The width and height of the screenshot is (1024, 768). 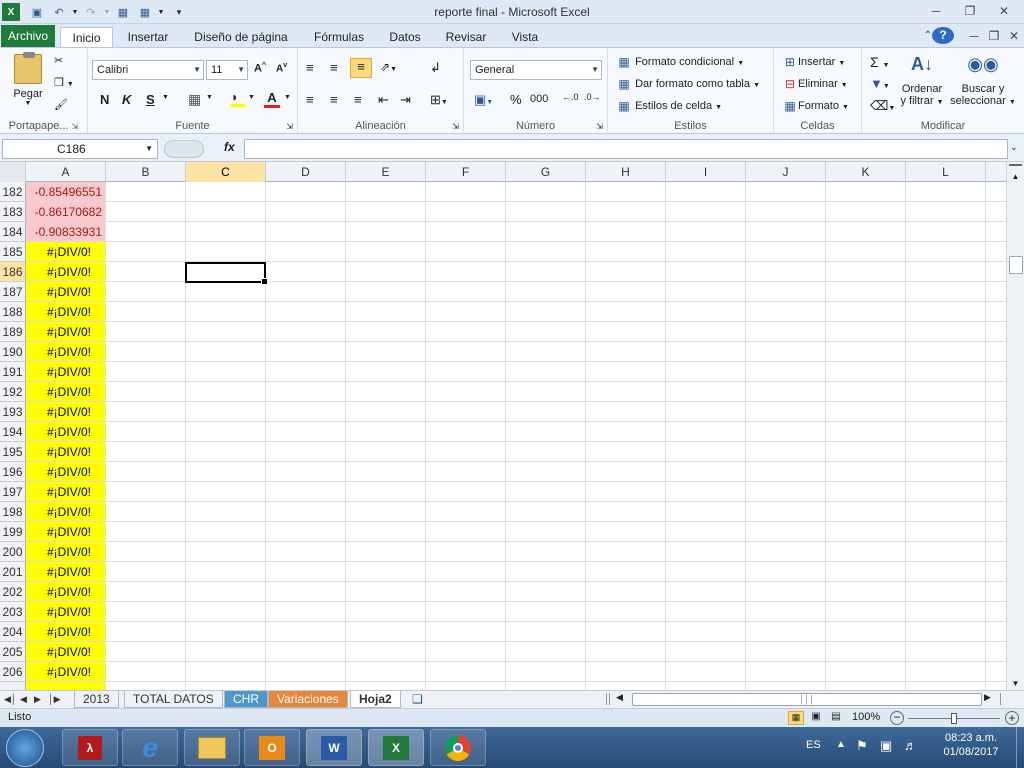 What do you see at coordinates (619, 697) in the screenshot?
I see `scroll-left-icon: ◀` at bounding box center [619, 697].